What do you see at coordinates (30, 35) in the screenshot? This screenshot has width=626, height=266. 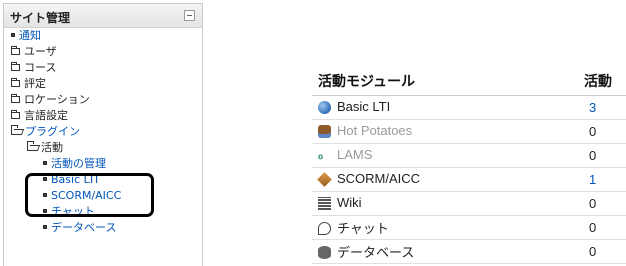 I see `tree-item-label: 通知` at bounding box center [30, 35].